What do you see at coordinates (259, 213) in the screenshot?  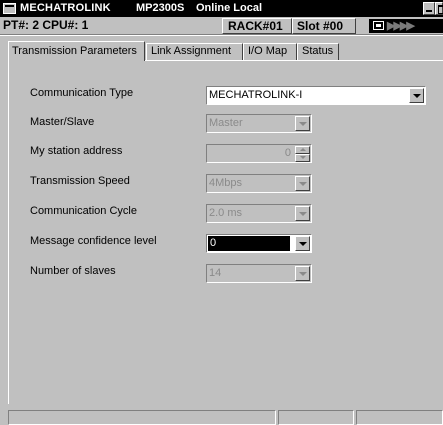 I see `communication-cycle-dropdown: 2.0 ms` at bounding box center [259, 213].